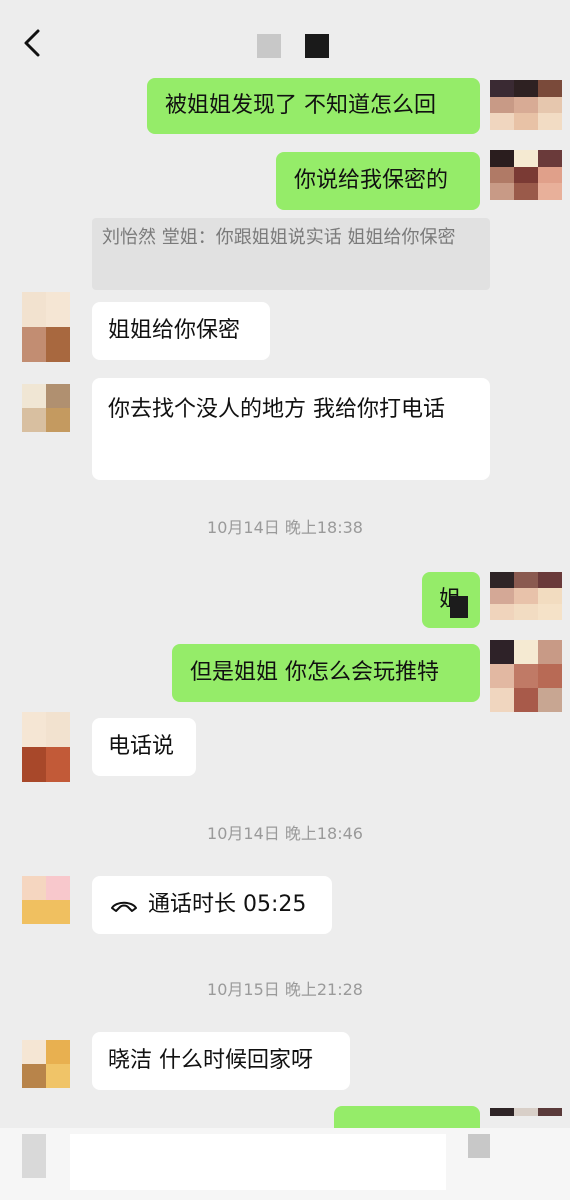 Image resolution: width=570 pixels, height=1200 pixels. What do you see at coordinates (285, 527) in the screenshot?
I see `timestamp: 10月14日 晚上18:38` at bounding box center [285, 527].